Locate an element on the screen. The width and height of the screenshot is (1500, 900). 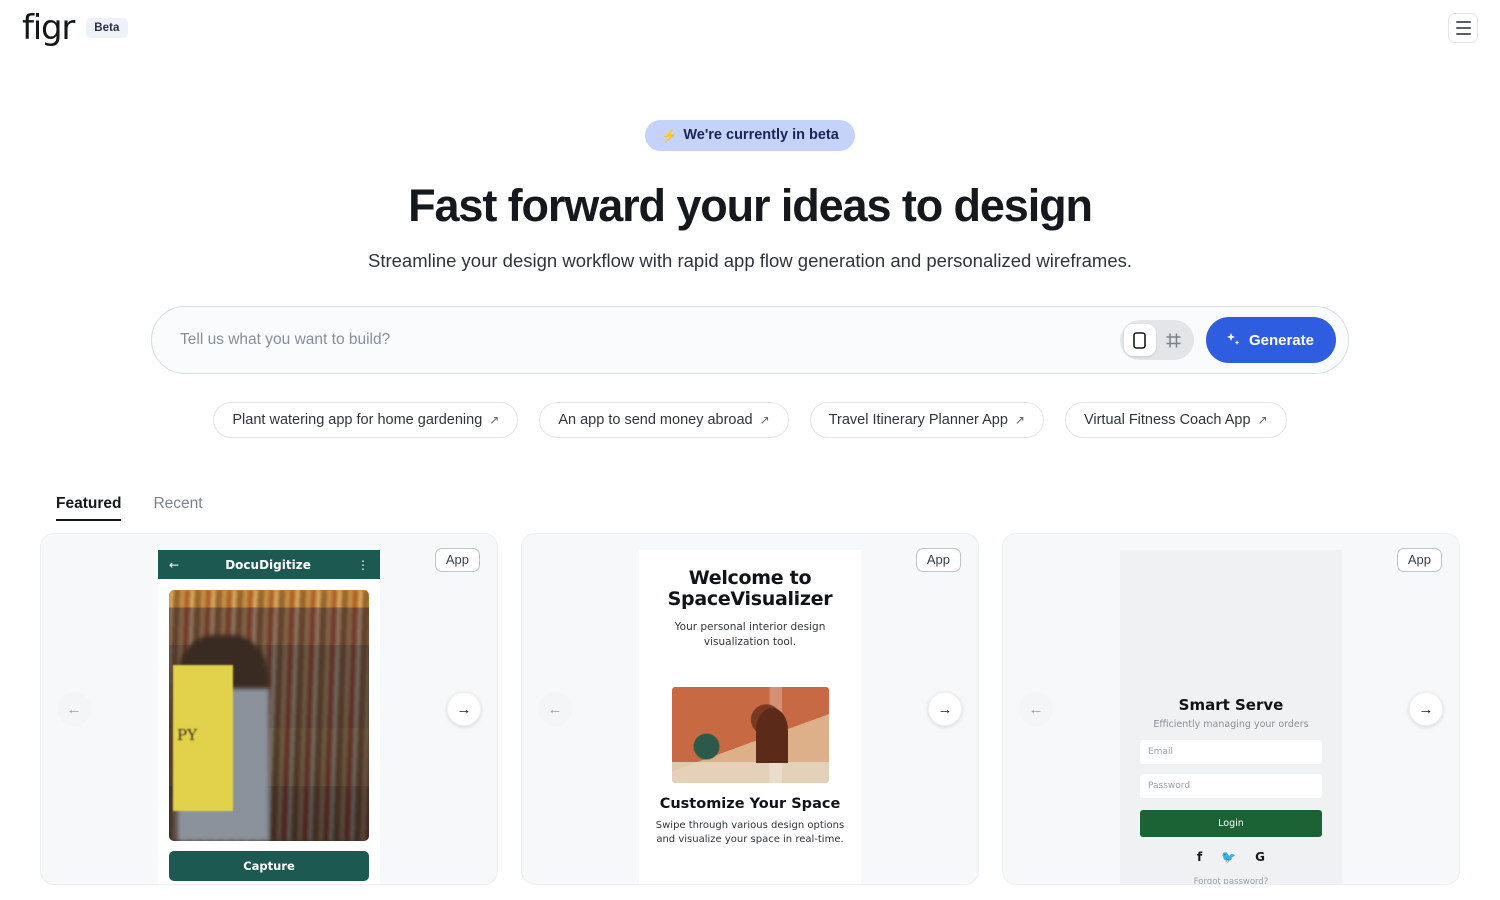
tab-featured: Featured is located at coordinates (89, 508).